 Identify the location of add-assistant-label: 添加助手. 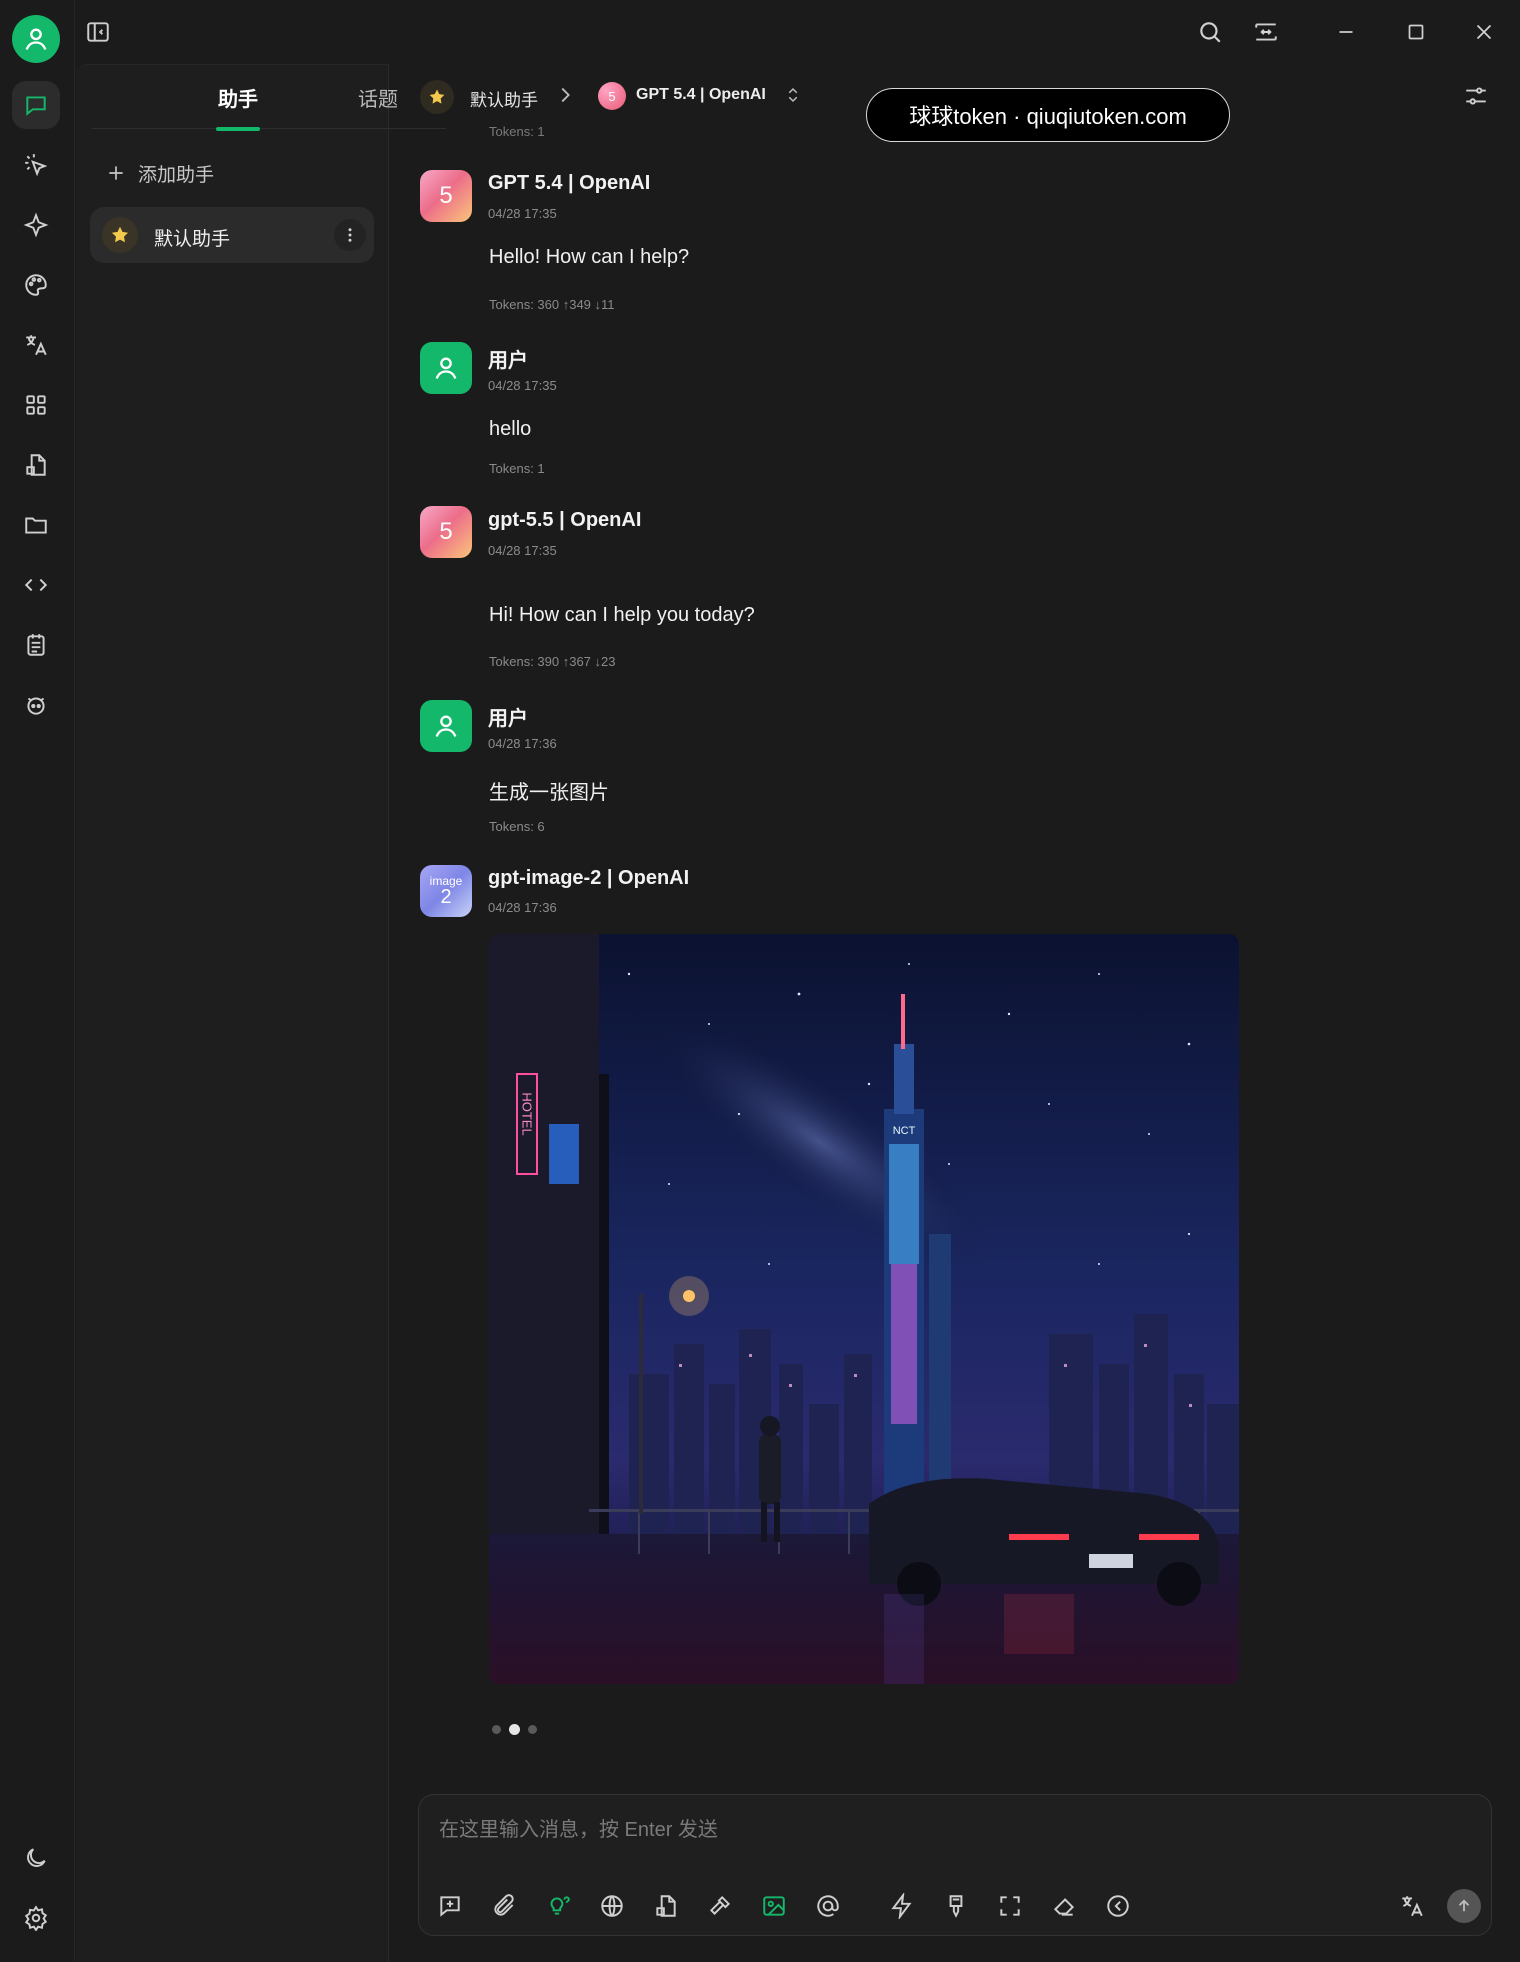
(176, 175).